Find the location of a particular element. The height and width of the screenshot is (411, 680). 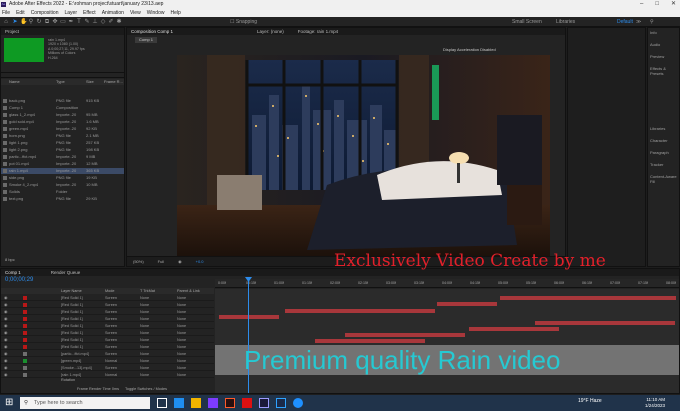

hand-tool-icon: ✋ is located at coordinates (23, 22).